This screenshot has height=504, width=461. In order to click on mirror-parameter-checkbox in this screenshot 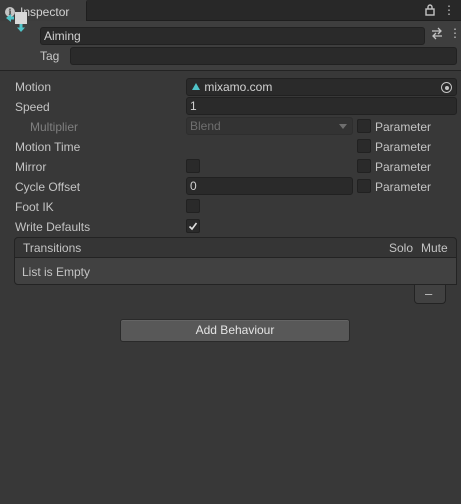, I will do `click(364, 166)`.